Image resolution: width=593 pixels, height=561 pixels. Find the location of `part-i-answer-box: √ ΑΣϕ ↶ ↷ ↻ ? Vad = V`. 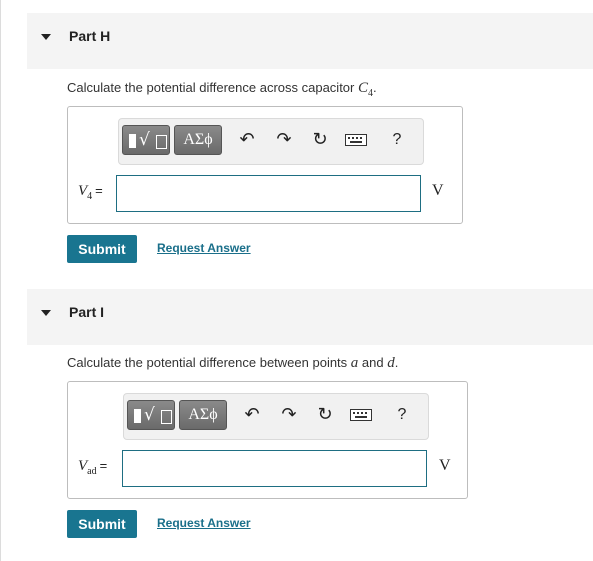

part-i-answer-box: √ ΑΣϕ ↶ ↷ ↻ ? Vad = V is located at coordinates (267, 440).